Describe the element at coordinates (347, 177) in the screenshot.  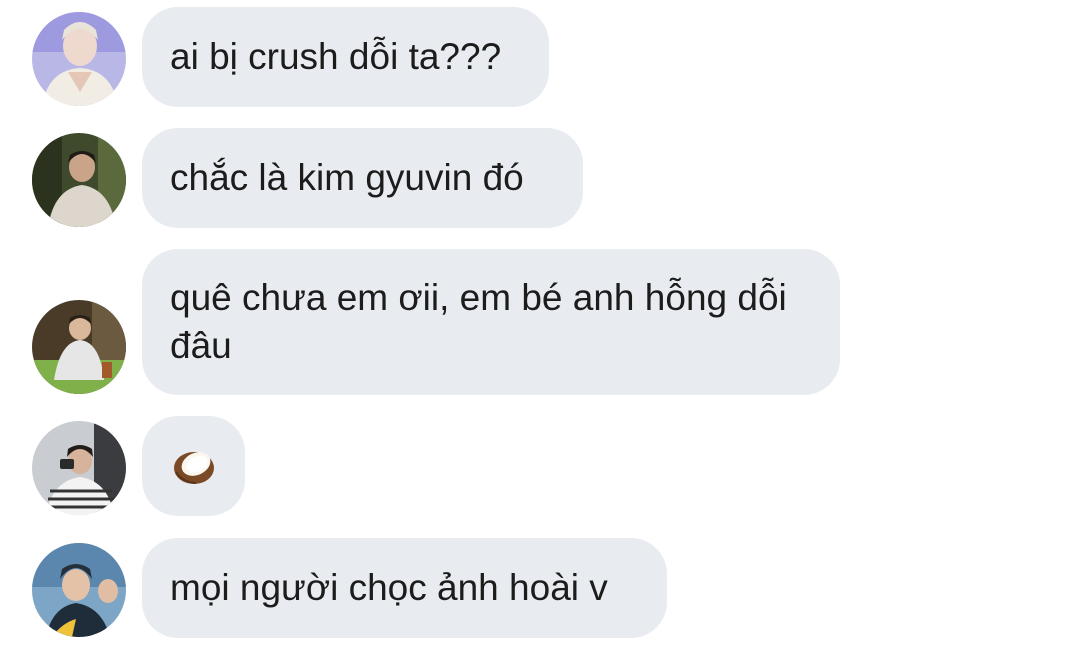
I see `message-text: chắc là kim gyuvin đó` at that location.